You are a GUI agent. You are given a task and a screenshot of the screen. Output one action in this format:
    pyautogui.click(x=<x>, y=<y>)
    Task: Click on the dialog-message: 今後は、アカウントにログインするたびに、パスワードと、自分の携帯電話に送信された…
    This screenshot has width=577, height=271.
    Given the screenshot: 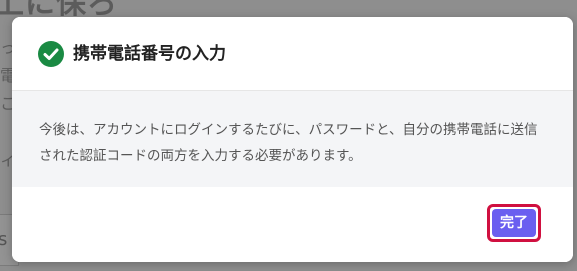 What is the action you would take?
    pyautogui.click(x=288, y=143)
    